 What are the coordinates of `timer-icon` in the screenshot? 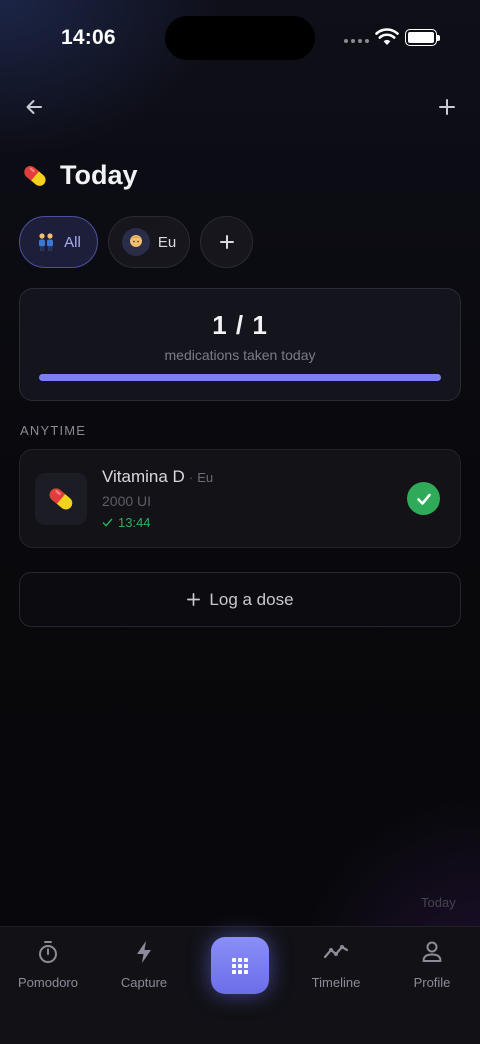 It's located at (48, 952).